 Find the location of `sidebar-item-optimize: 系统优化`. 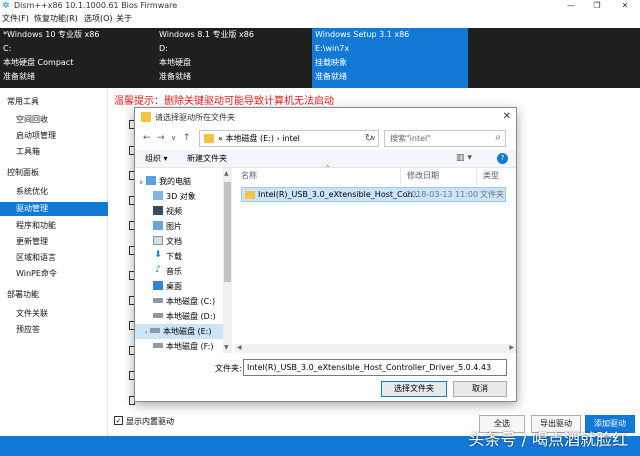

sidebar-item-optimize: 系统优化 is located at coordinates (54, 192).